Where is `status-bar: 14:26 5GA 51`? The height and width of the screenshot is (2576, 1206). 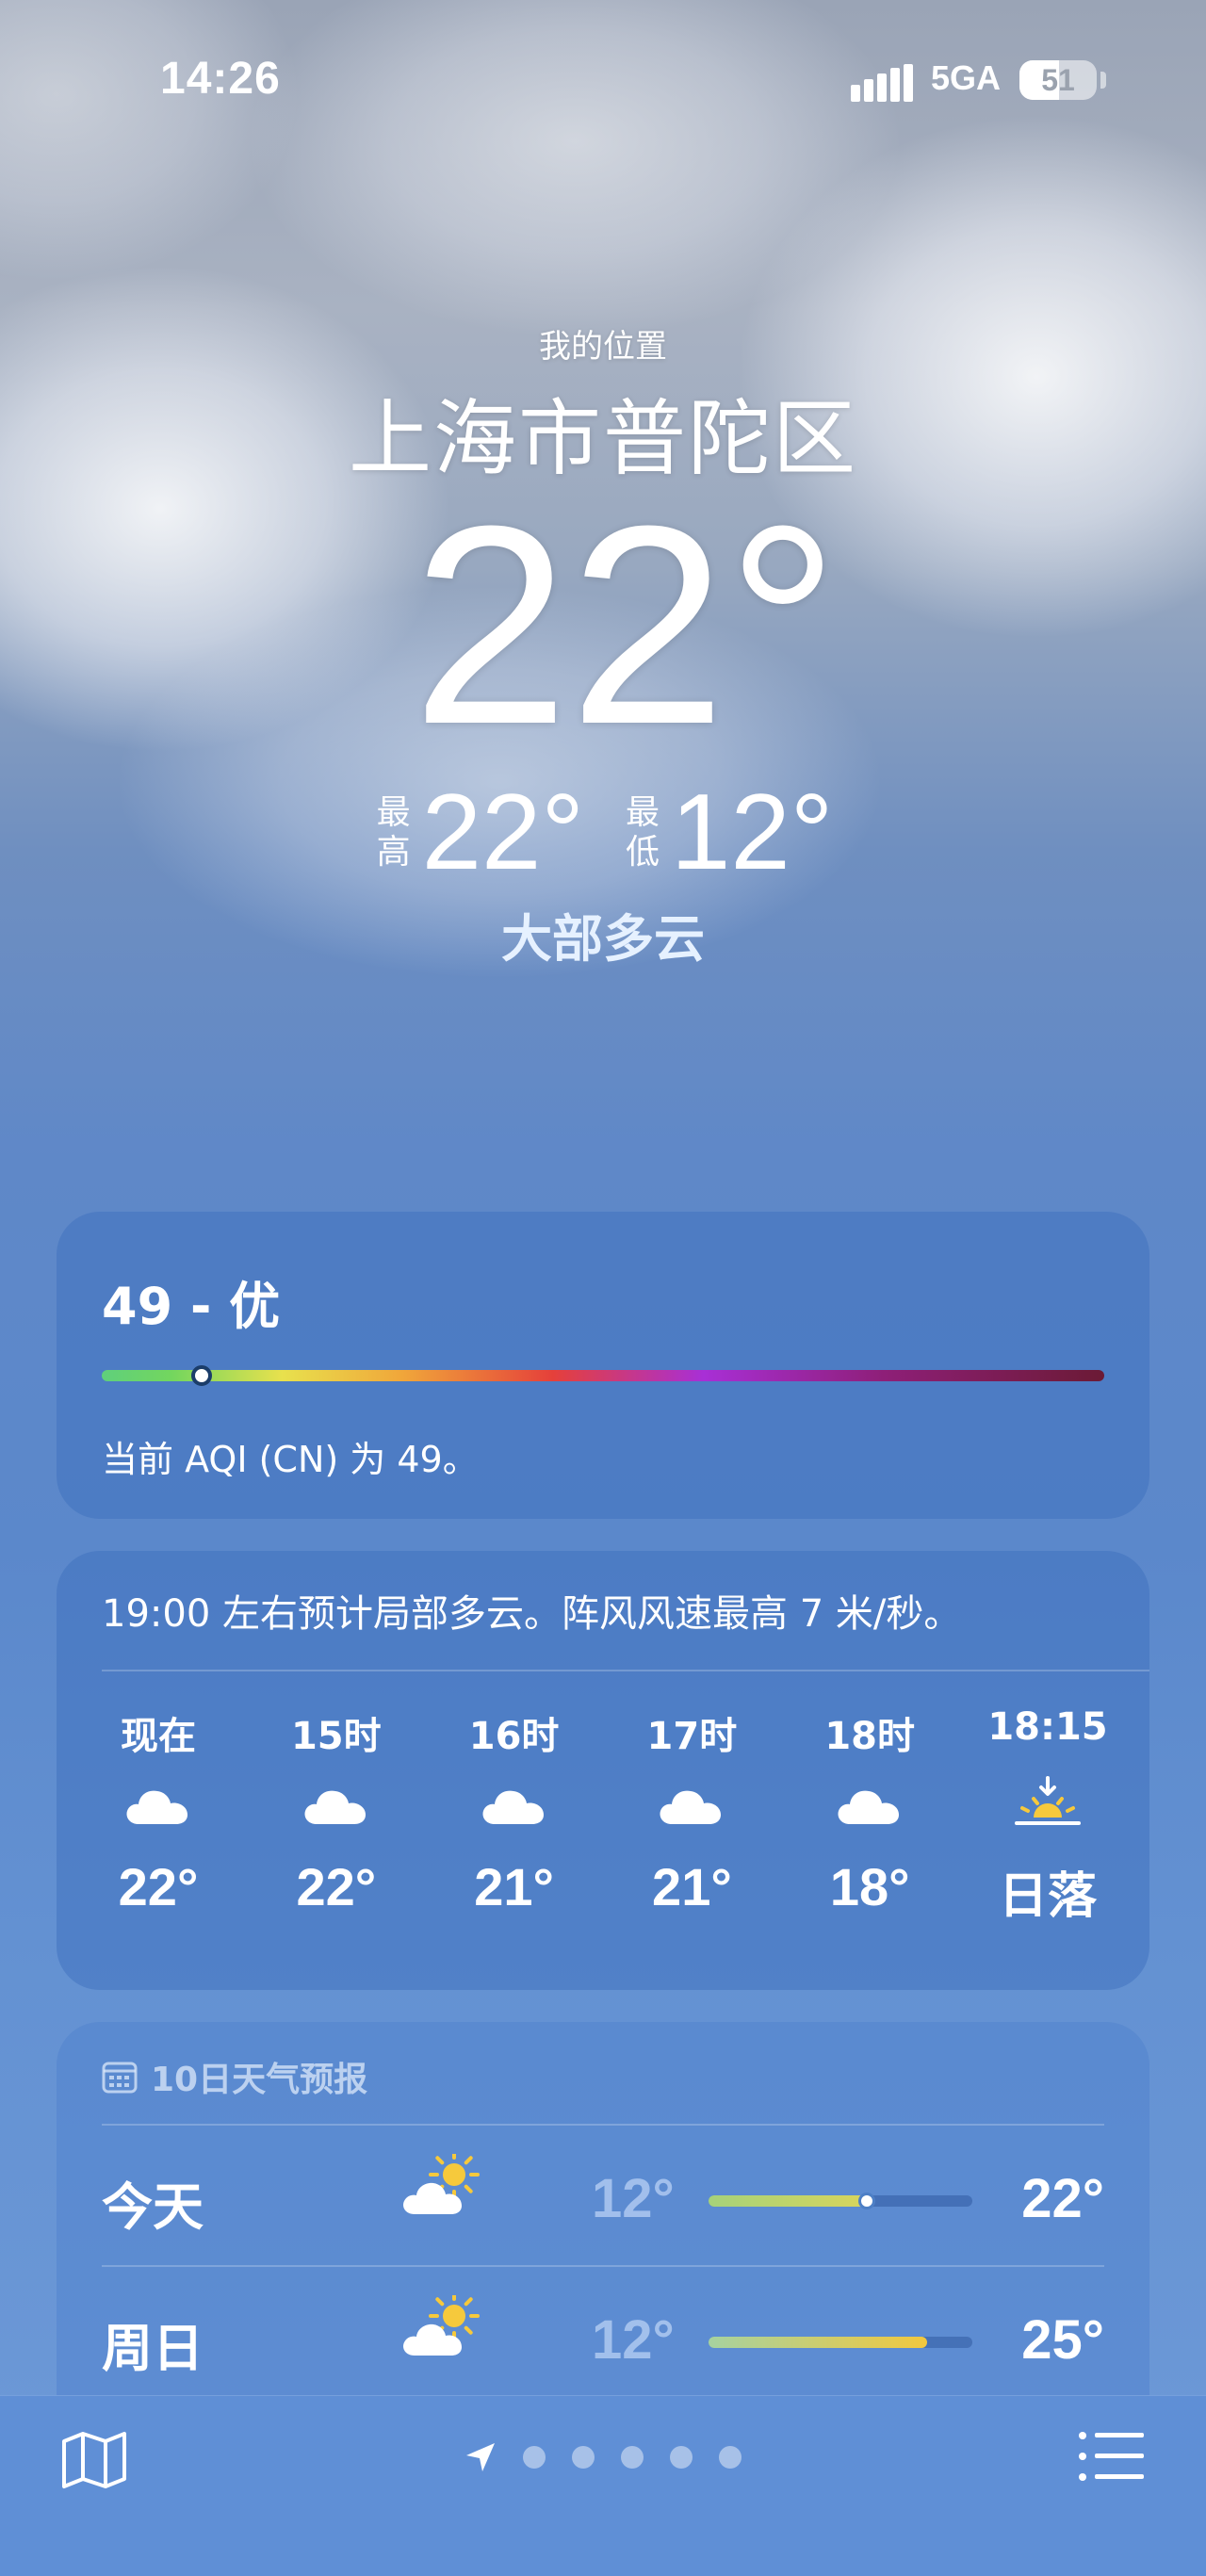
status-bar: 14:26 5GA 51 is located at coordinates (603, 80).